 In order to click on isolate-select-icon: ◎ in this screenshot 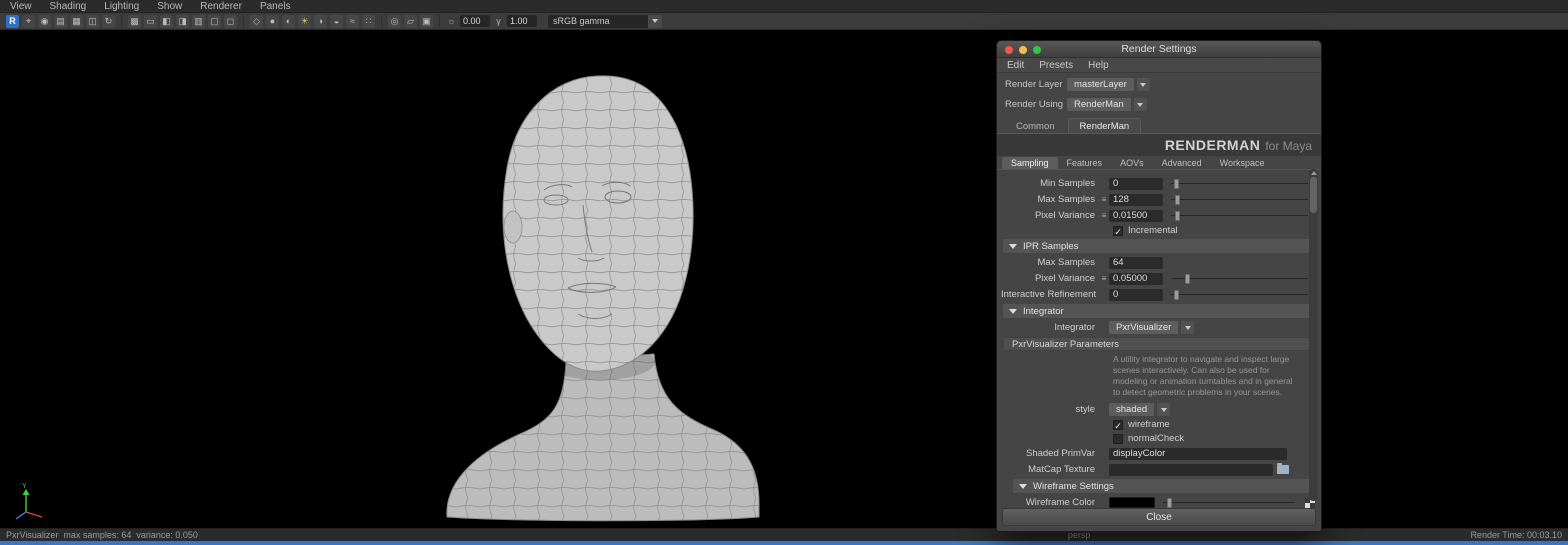, I will do `click(394, 21)`.